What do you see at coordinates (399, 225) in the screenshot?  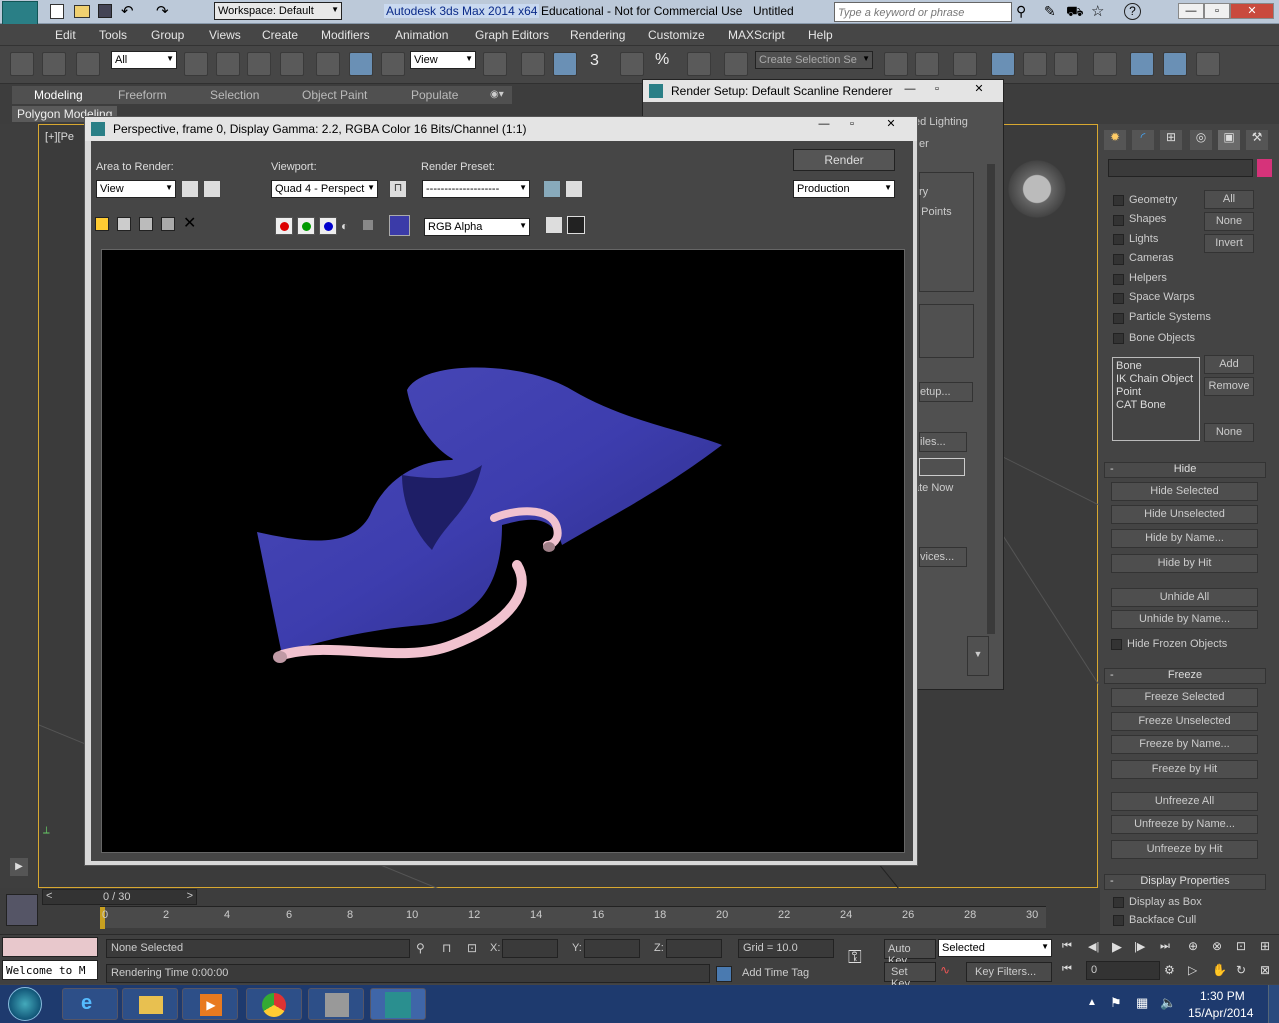 I see `color-swatch` at bounding box center [399, 225].